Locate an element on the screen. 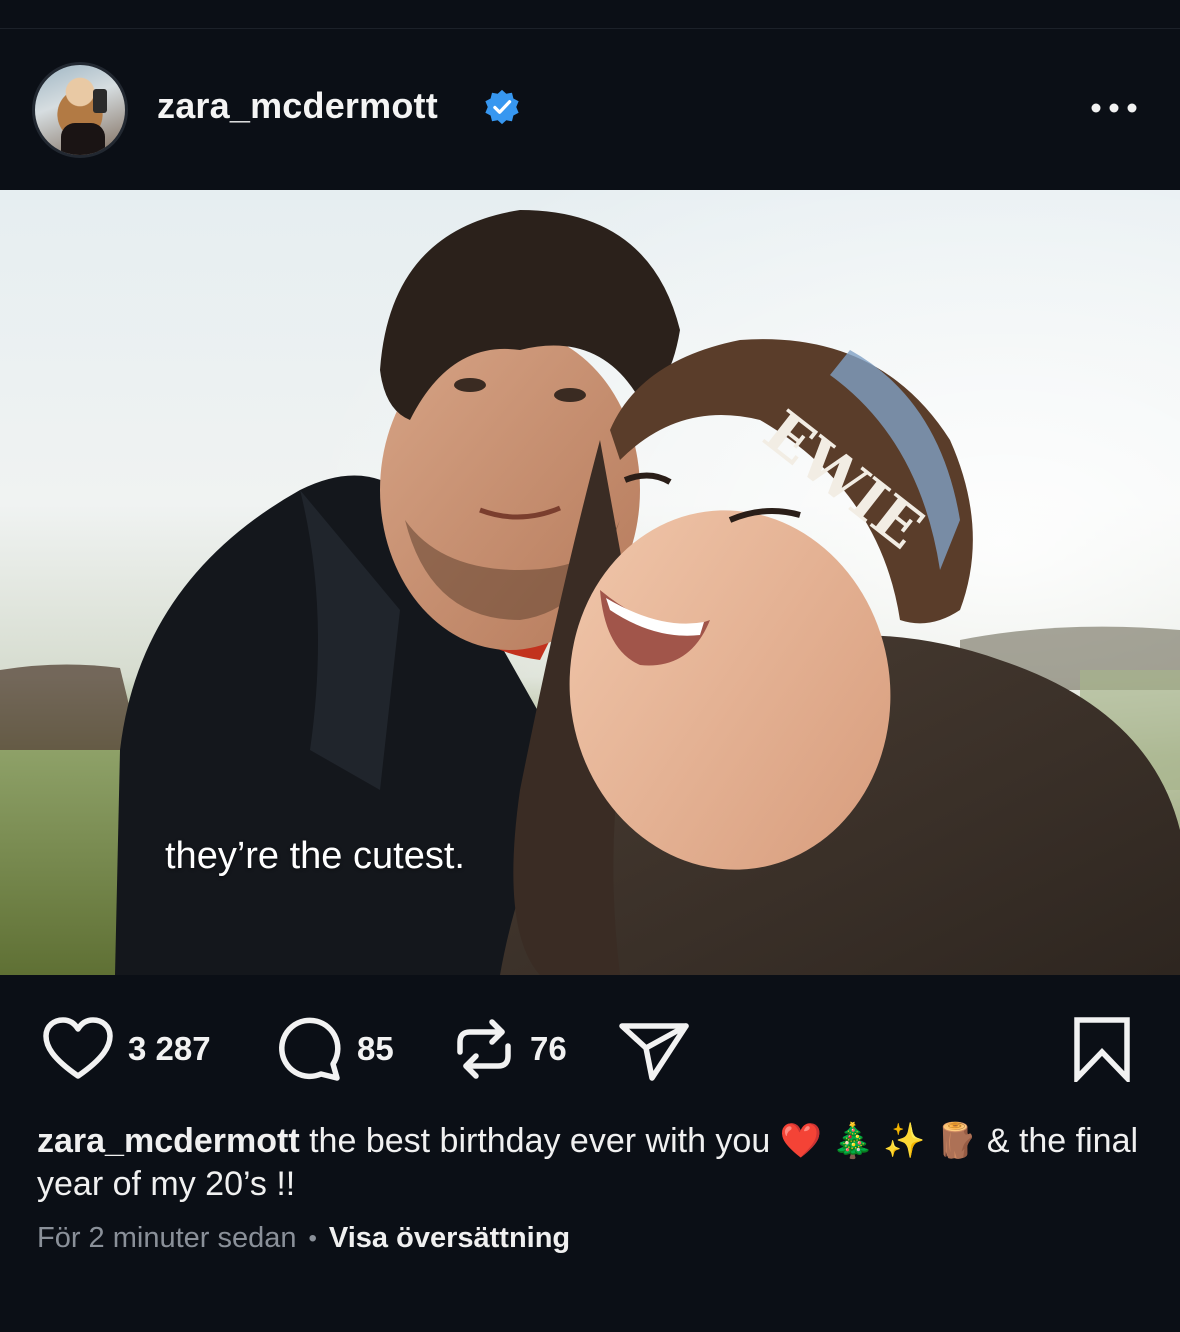 This screenshot has width=1180, height=1332. comment-count: 85 is located at coordinates (375, 1049).